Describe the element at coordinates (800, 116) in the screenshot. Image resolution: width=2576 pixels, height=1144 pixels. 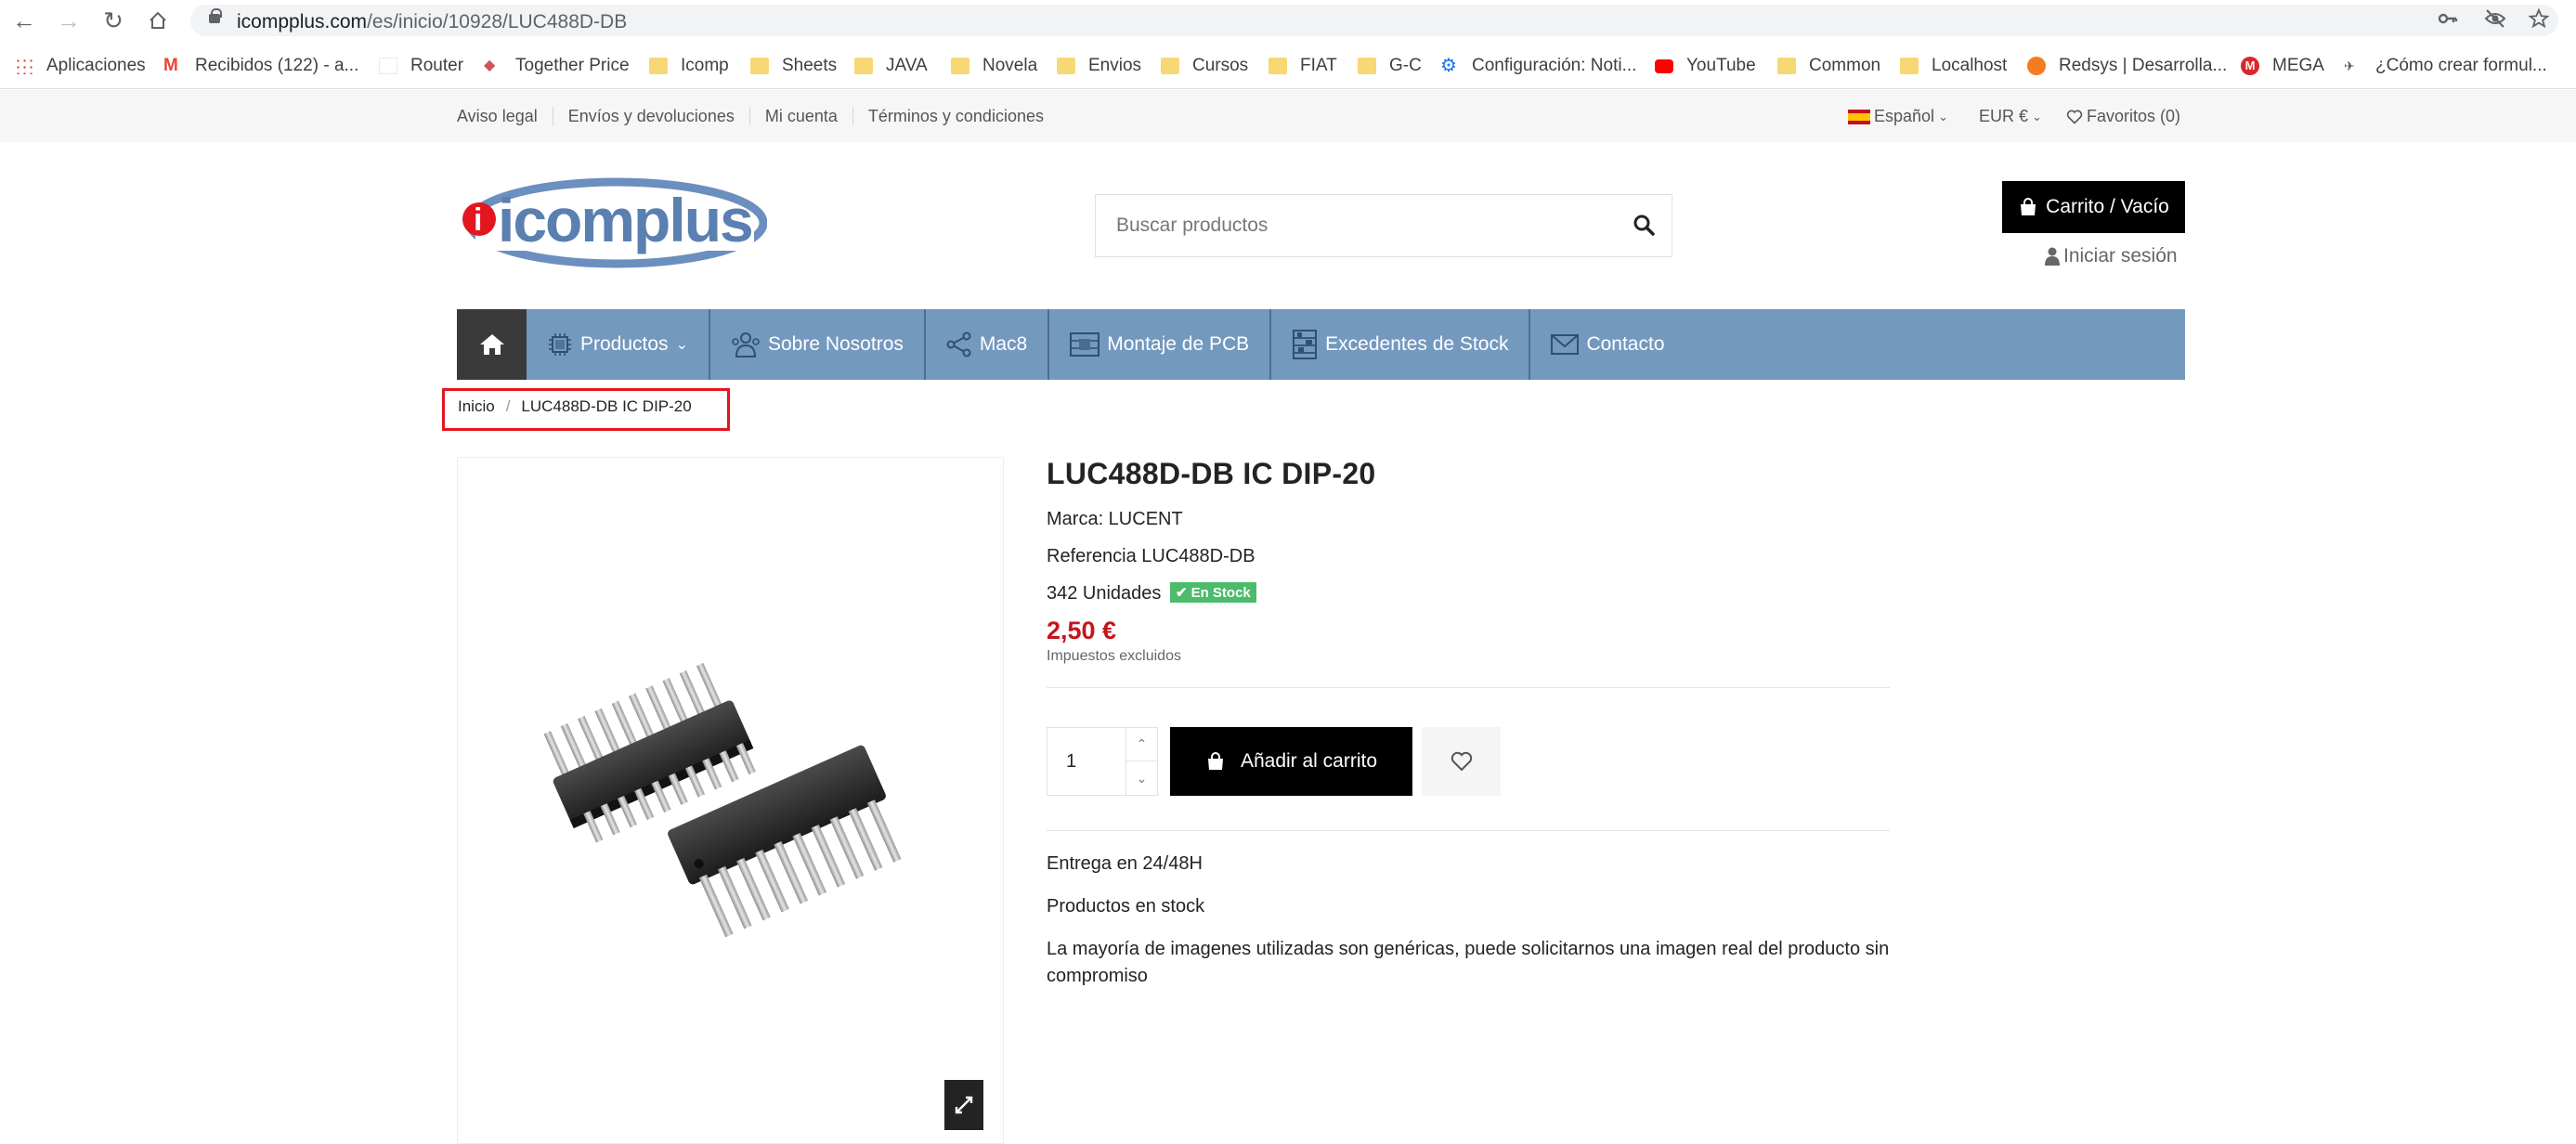
I see `link-mi-cuenta: Mi cuenta` at that location.